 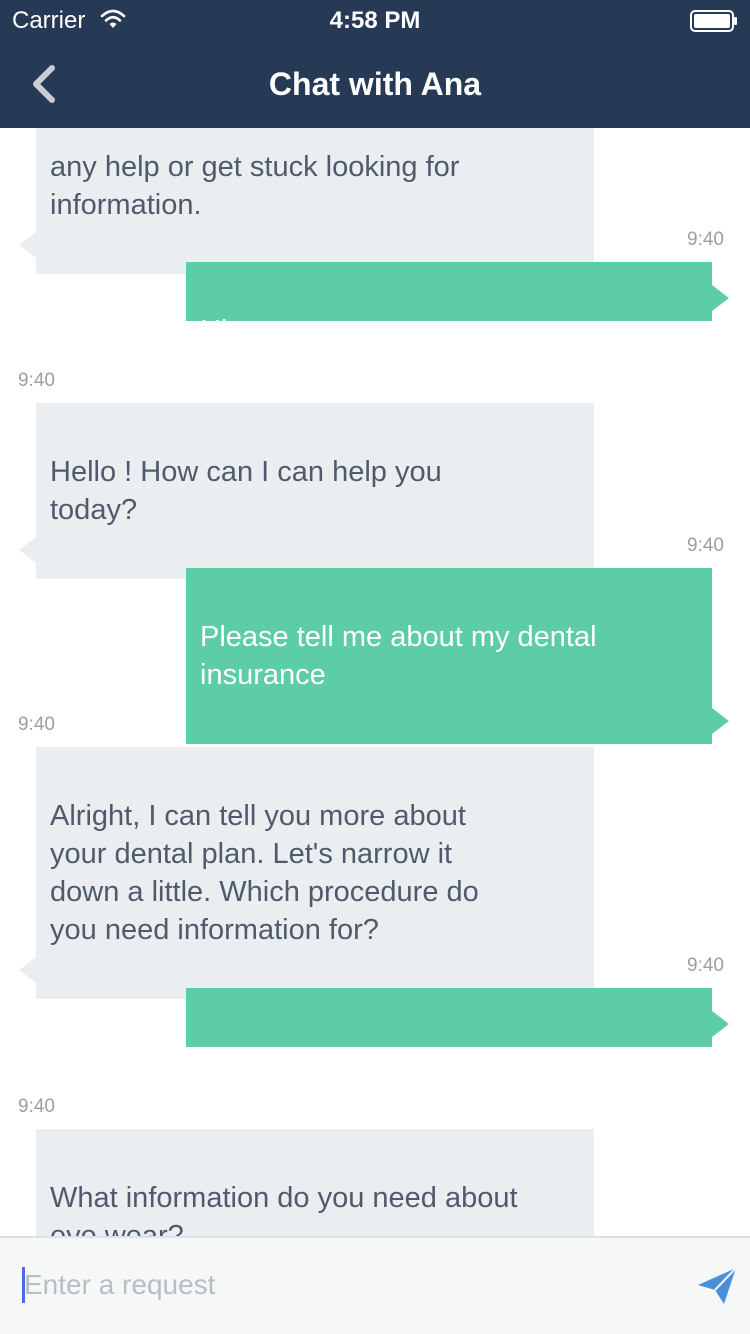 I want to click on clock: 4:58 PM, so click(x=375, y=20).